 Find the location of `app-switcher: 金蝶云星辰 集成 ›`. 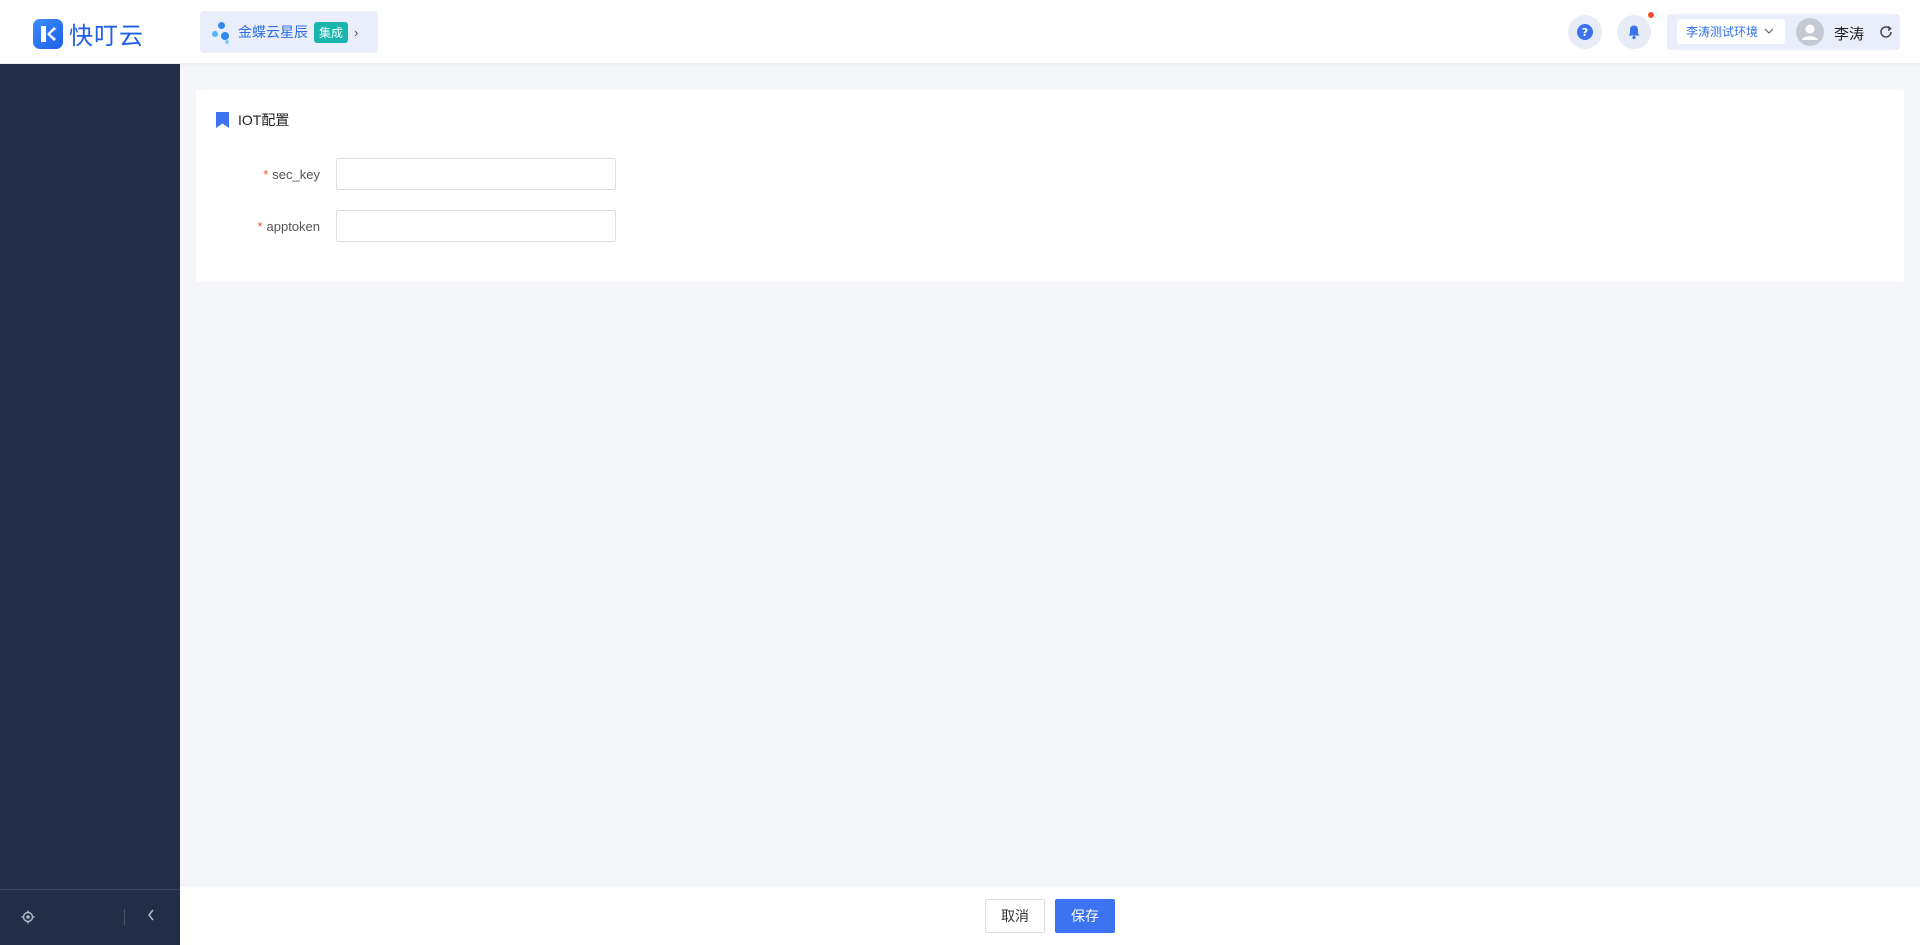

app-switcher: 金蝶云星辰 集成 › is located at coordinates (289, 32).